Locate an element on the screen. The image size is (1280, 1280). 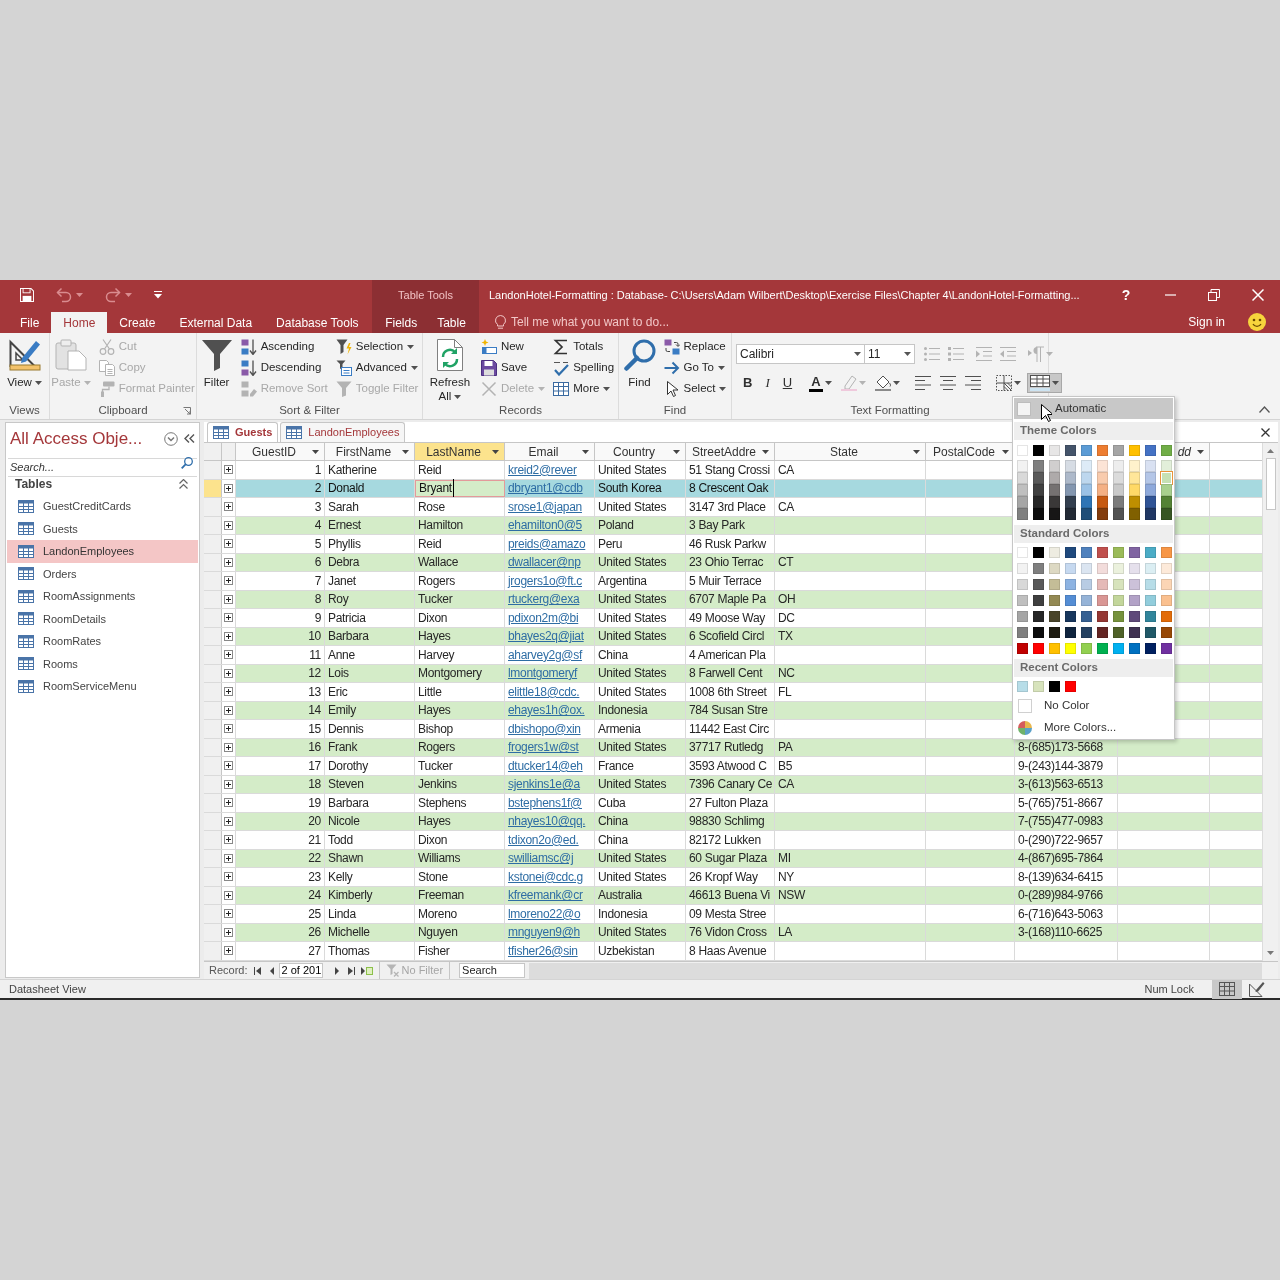
close-icon is located at coordinates (1265, 432).